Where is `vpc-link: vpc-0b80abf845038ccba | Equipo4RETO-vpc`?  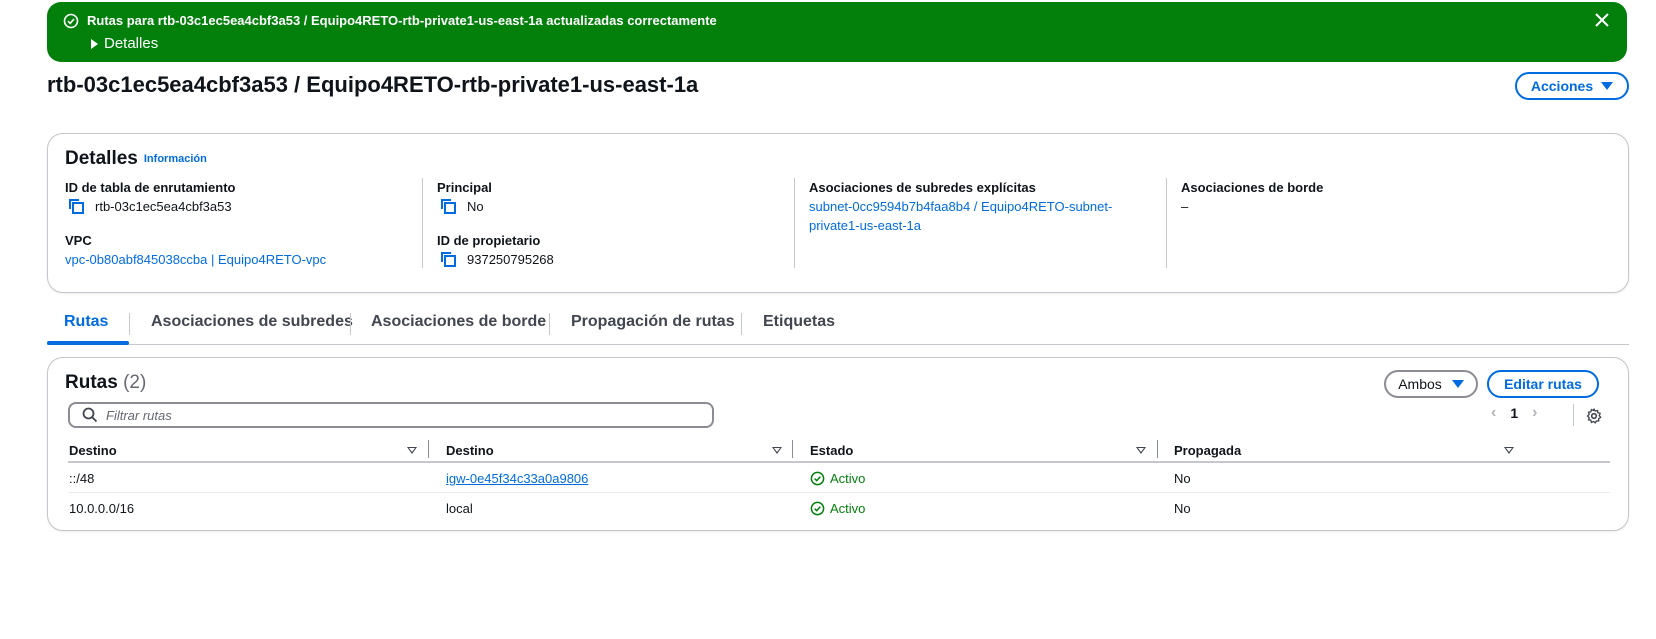 vpc-link: vpc-0b80abf845038ccba | Equipo4RETO-vpc is located at coordinates (195, 259).